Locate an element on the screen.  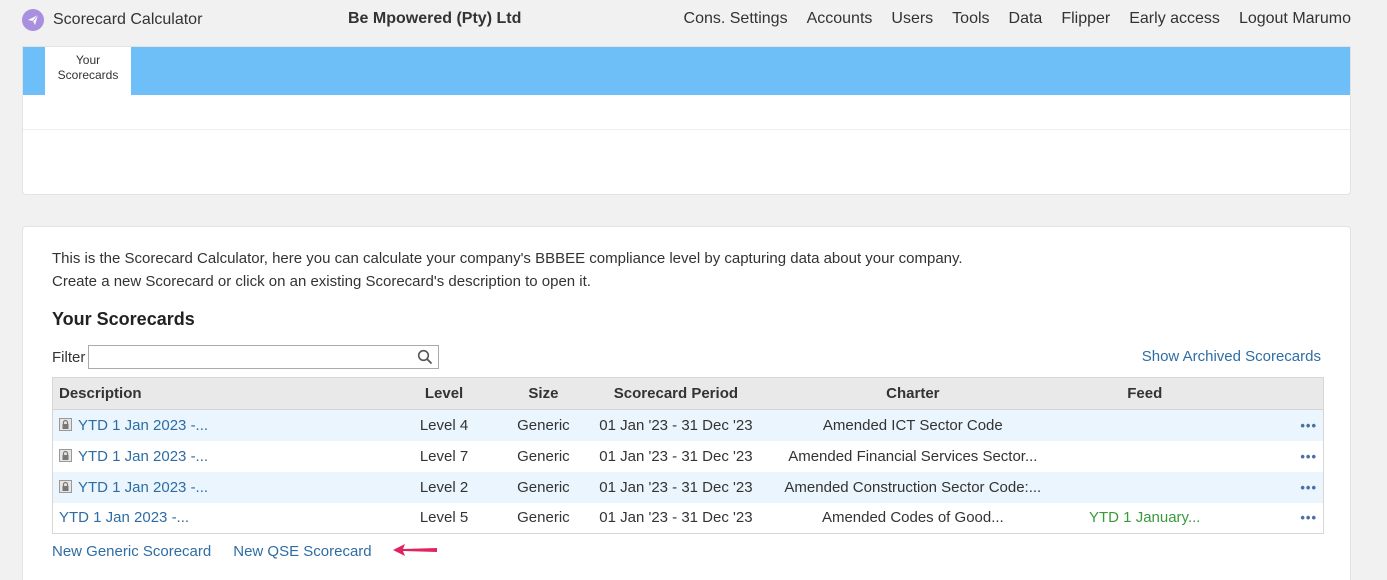
filter-label: Filter is located at coordinates (69, 357).